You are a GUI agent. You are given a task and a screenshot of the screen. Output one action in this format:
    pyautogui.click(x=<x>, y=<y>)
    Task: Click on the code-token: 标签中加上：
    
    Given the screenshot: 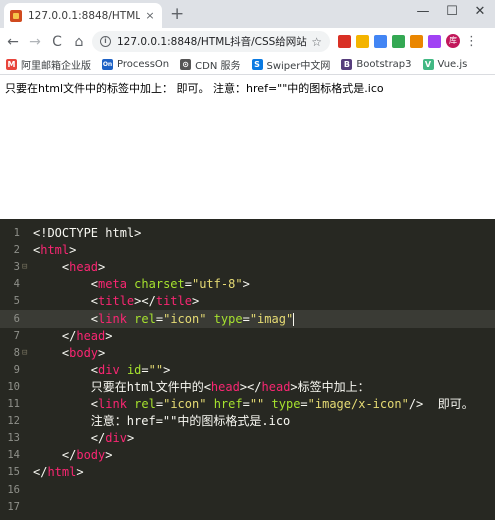 What is the action you would take?
    pyautogui.click(x=333, y=386)
    